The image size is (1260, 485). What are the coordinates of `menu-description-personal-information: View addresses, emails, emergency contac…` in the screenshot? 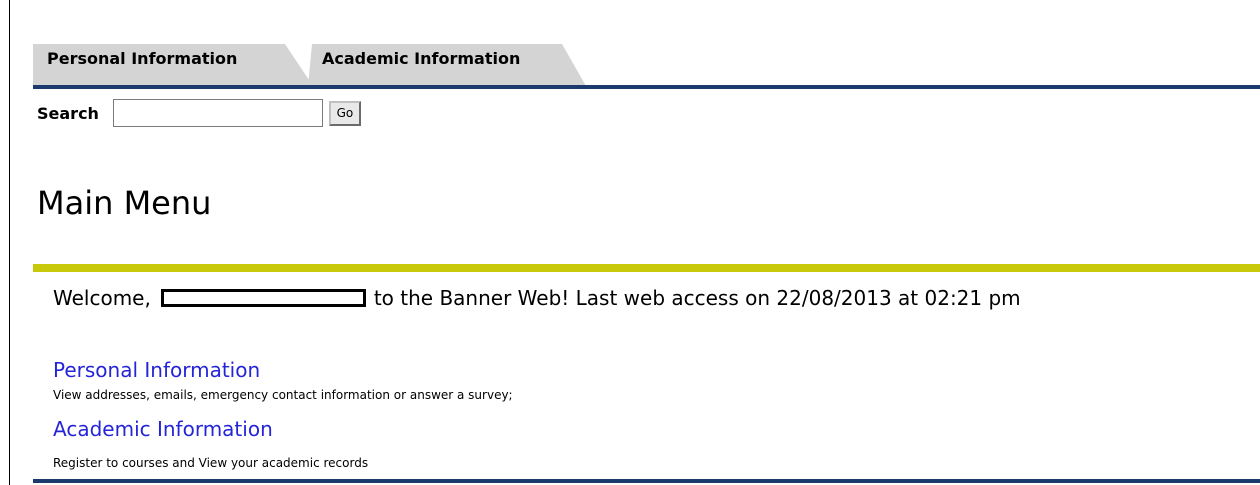 It's located at (283, 395).